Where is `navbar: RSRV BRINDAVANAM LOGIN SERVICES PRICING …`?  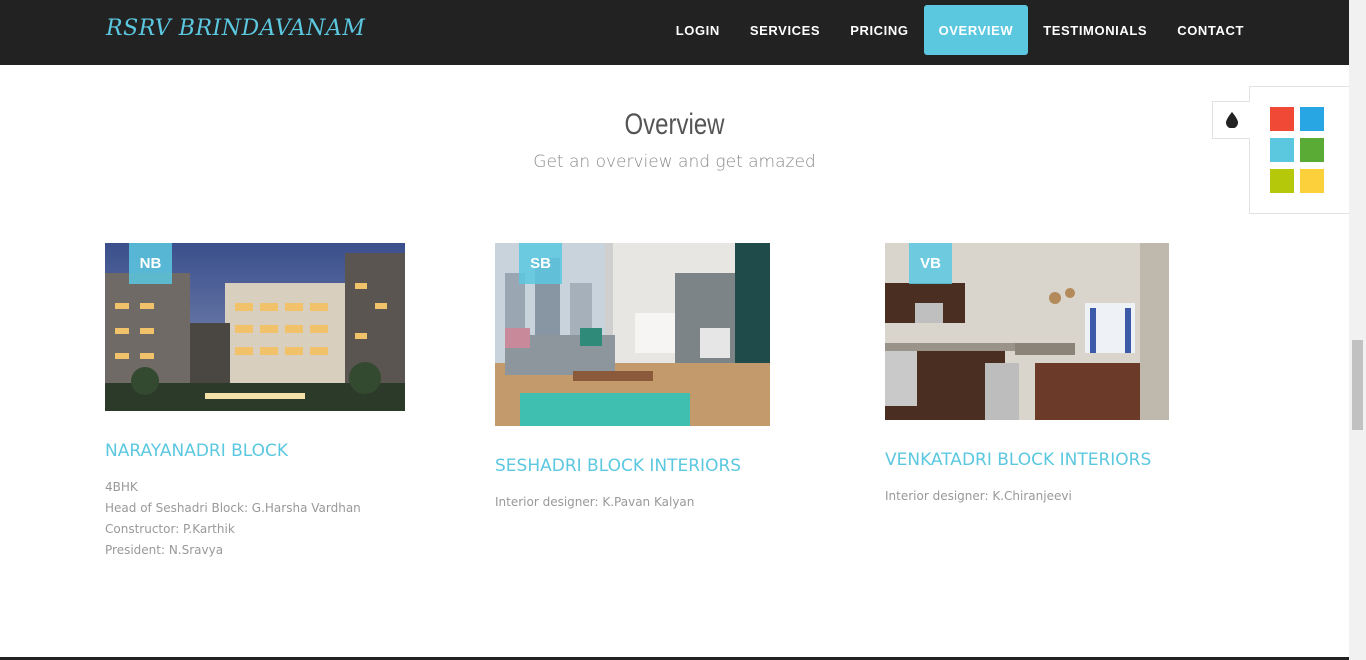 navbar: RSRV BRINDAVANAM LOGIN SERVICES PRICING … is located at coordinates (674, 32).